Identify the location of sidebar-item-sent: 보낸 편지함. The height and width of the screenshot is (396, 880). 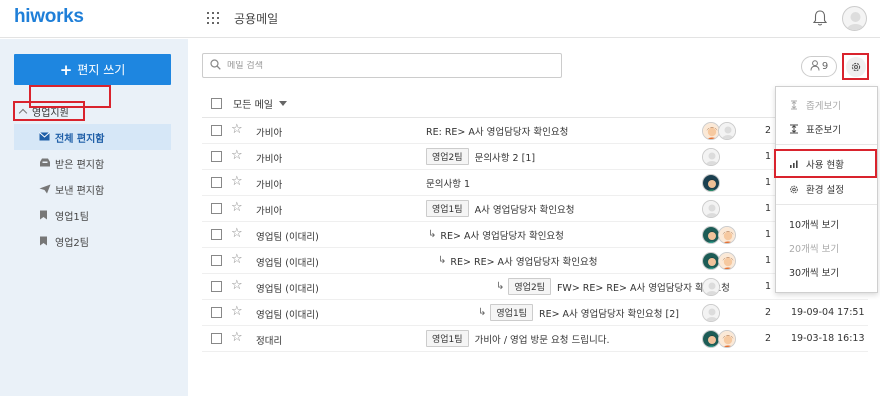
(92, 189).